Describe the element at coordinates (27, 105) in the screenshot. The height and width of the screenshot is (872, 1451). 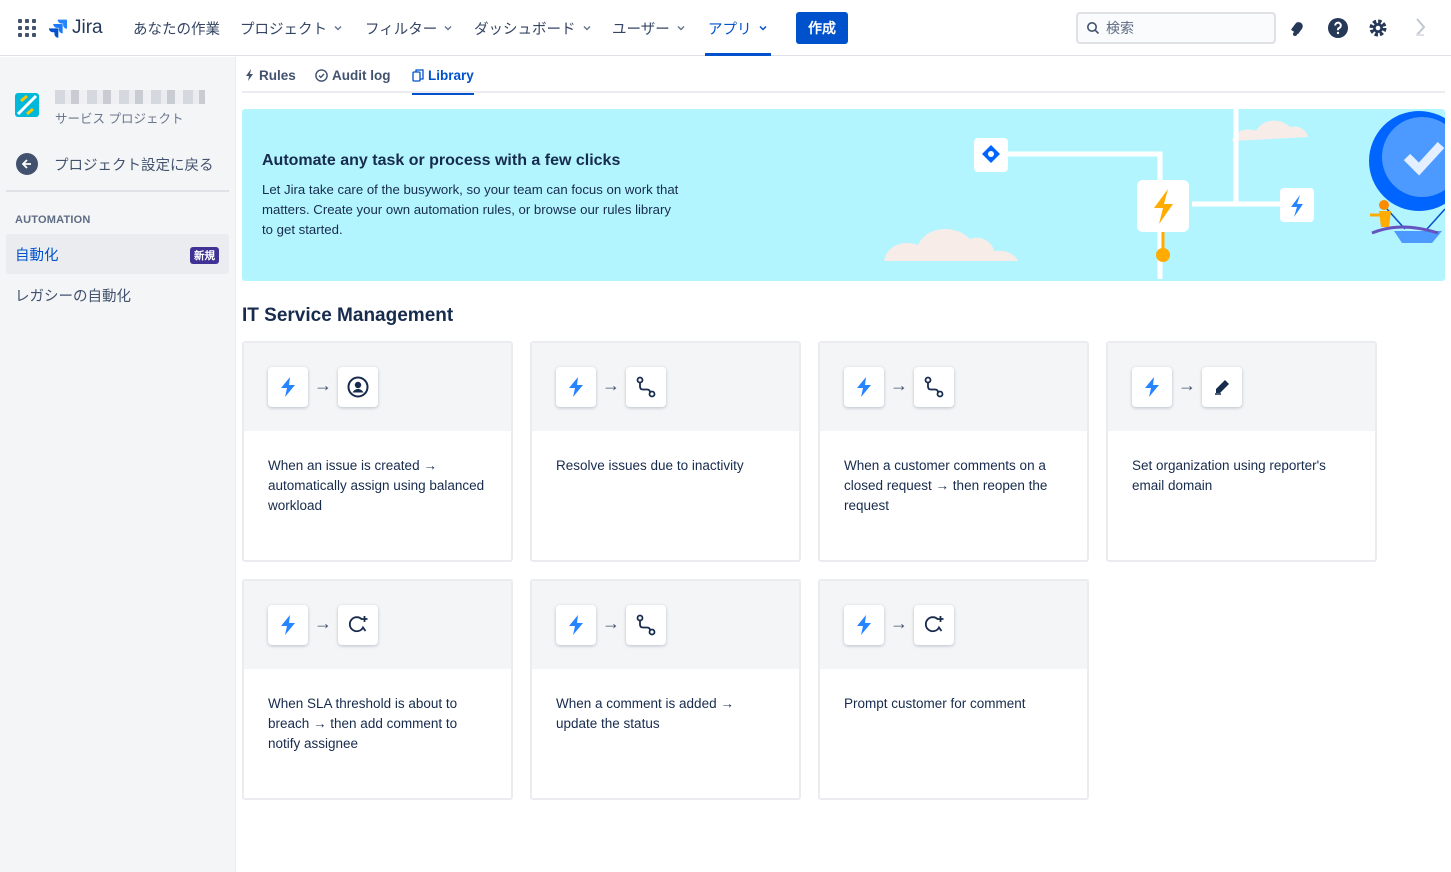
I see `project-avatar` at that location.